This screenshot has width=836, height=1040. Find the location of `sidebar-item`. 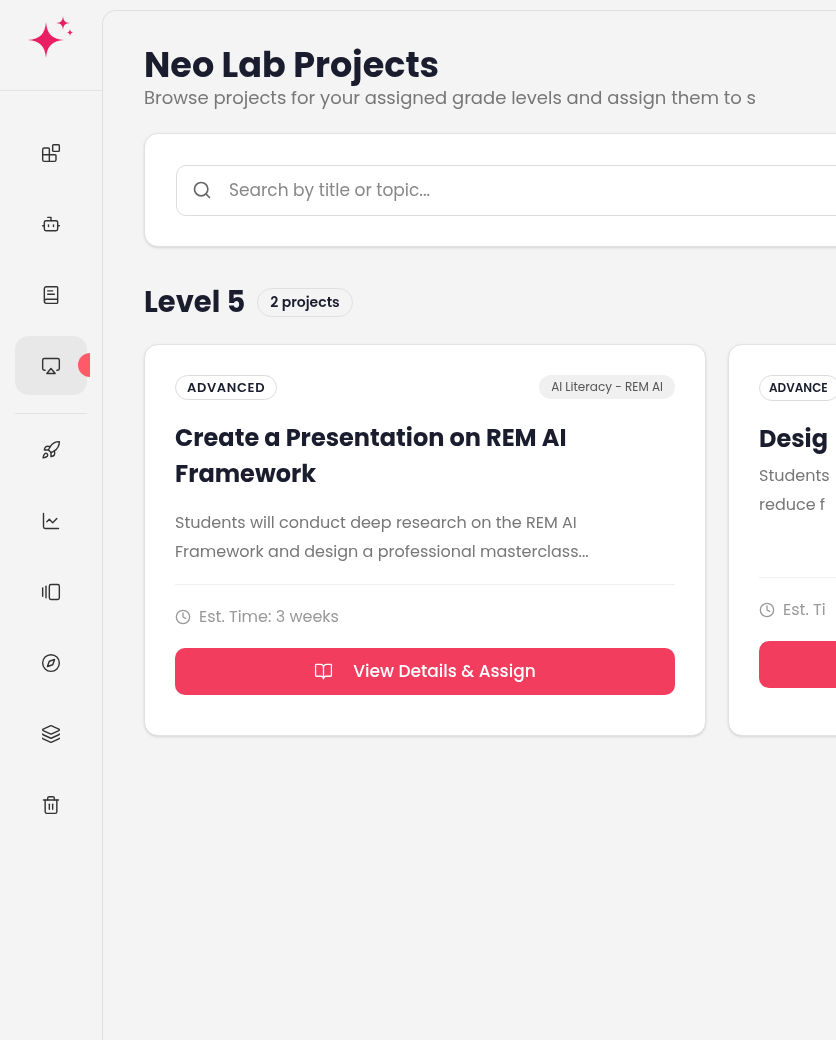

sidebar-item is located at coordinates (51, 365).